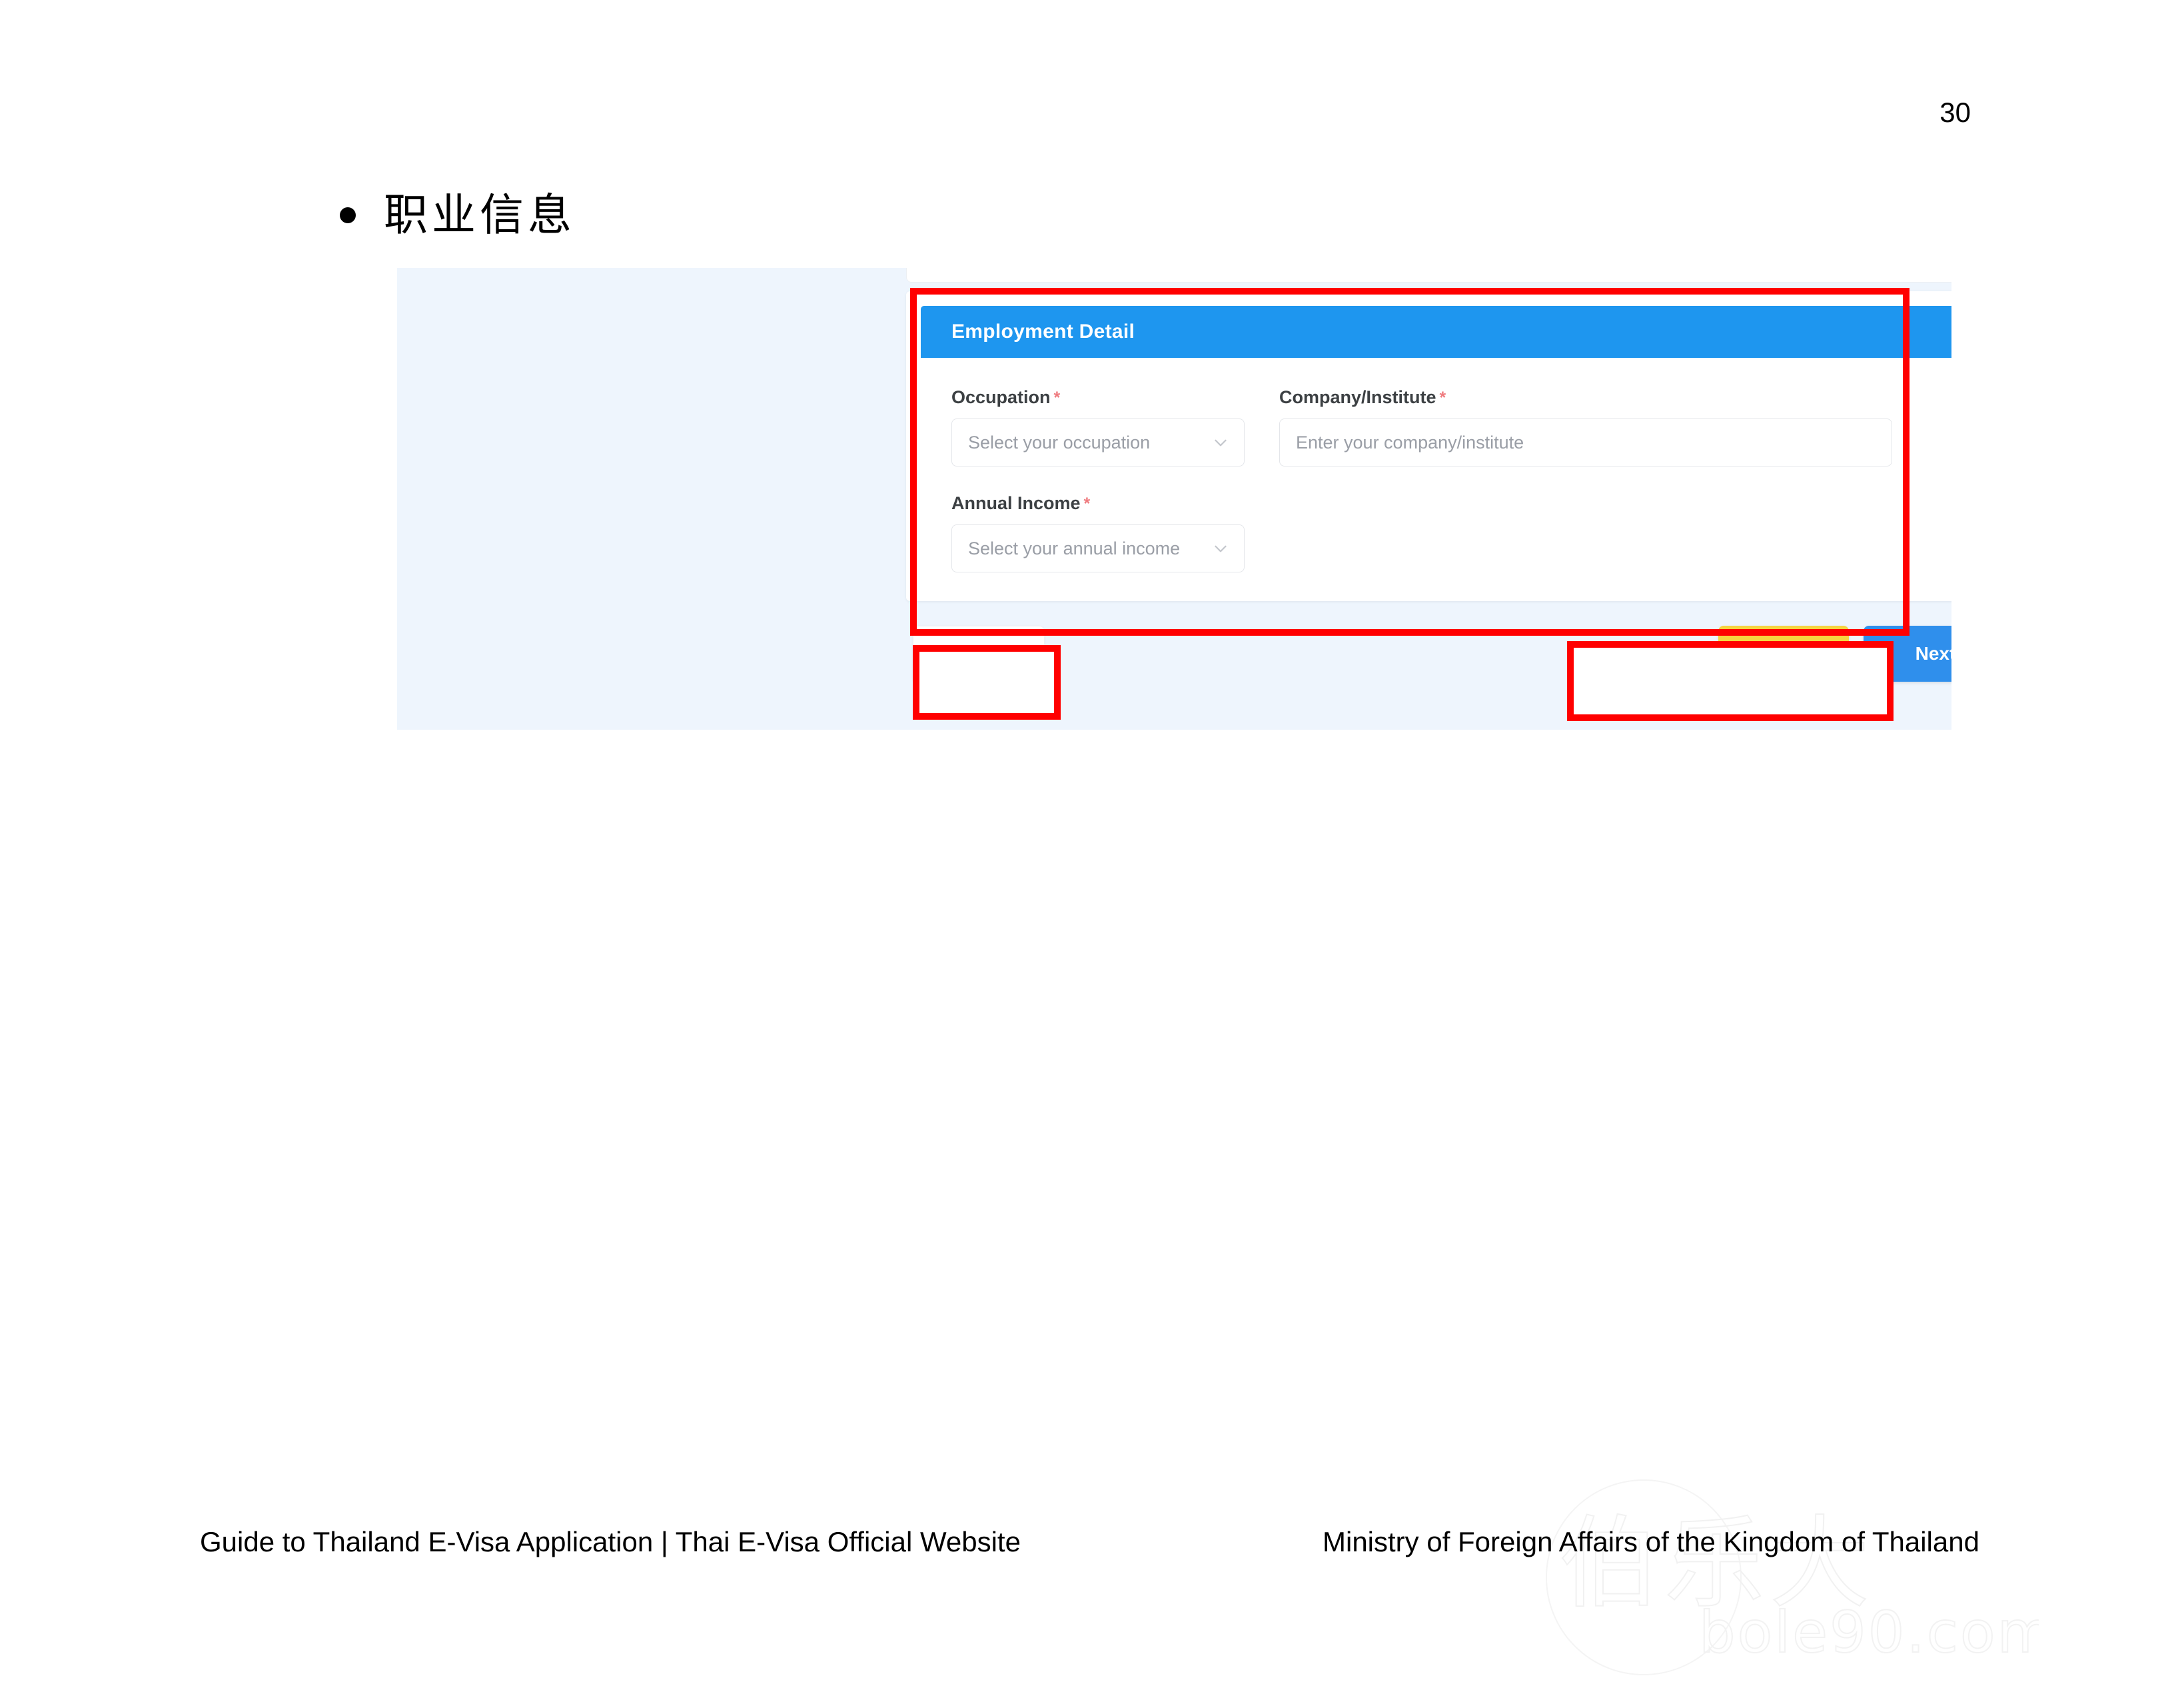  What do you see at coordinates (1059, 442) in the screenshot?
I see `occupation-placeholder: Select your occupation` at bounding box center [1059, 442].